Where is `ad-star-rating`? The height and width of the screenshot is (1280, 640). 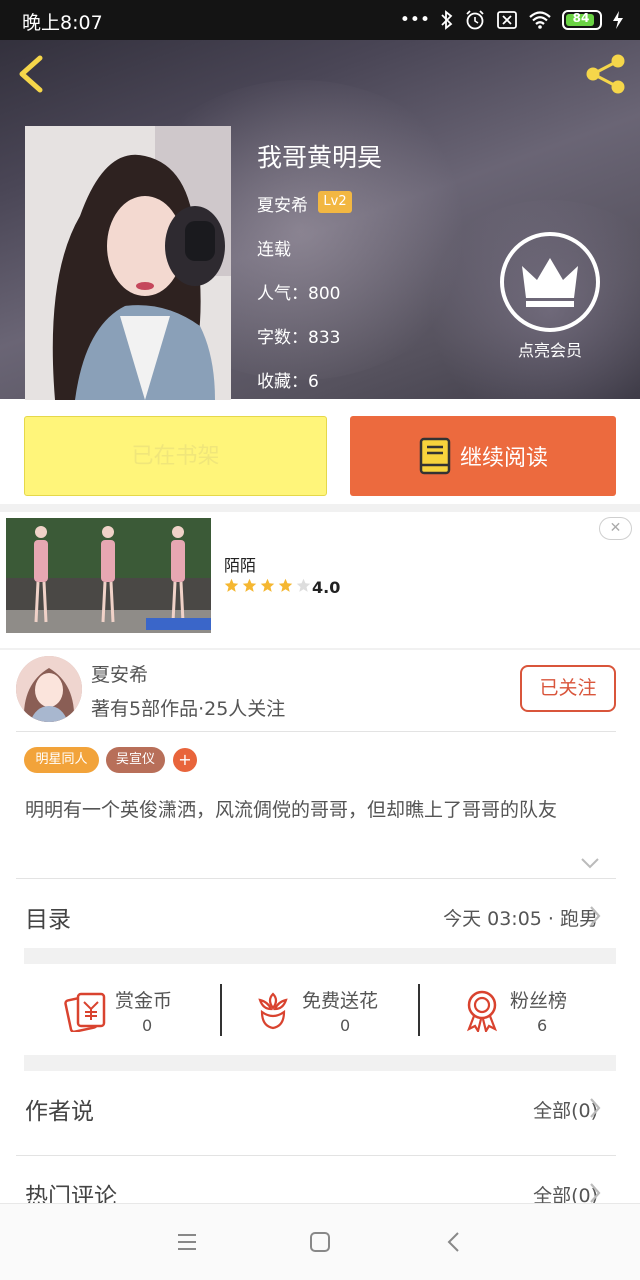 ad-star-rating is located at coordinates (267, 585).